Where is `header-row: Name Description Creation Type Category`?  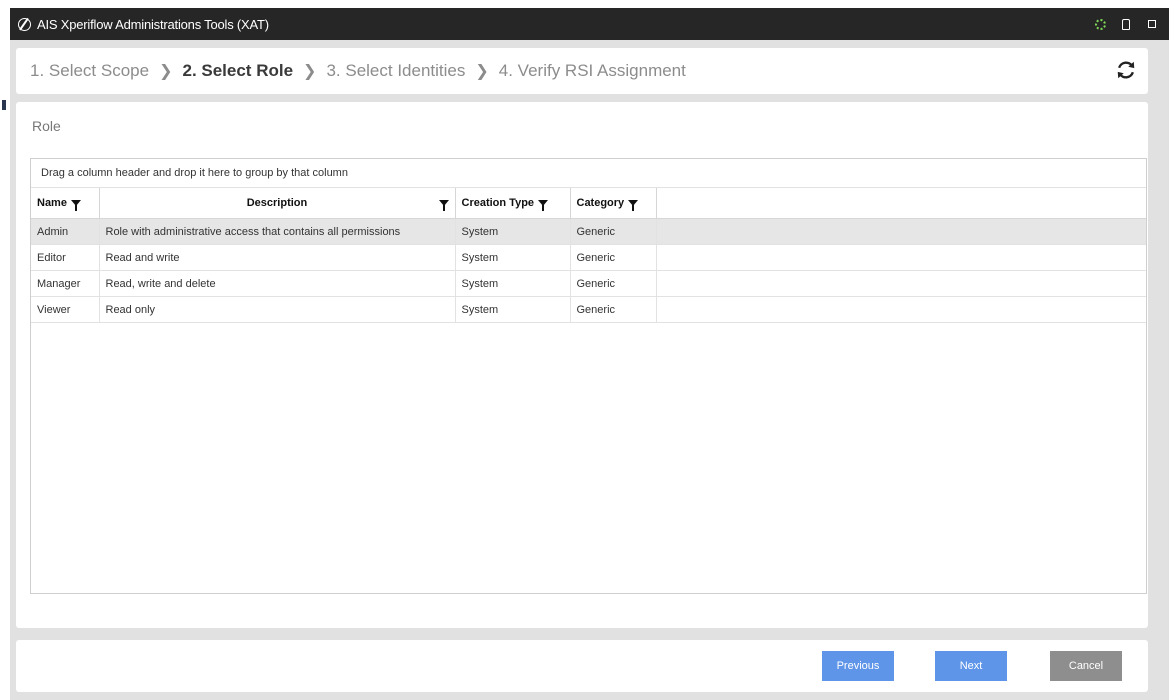
header-row: Name Description Creation Type Category is located at coordinates (588, 203).